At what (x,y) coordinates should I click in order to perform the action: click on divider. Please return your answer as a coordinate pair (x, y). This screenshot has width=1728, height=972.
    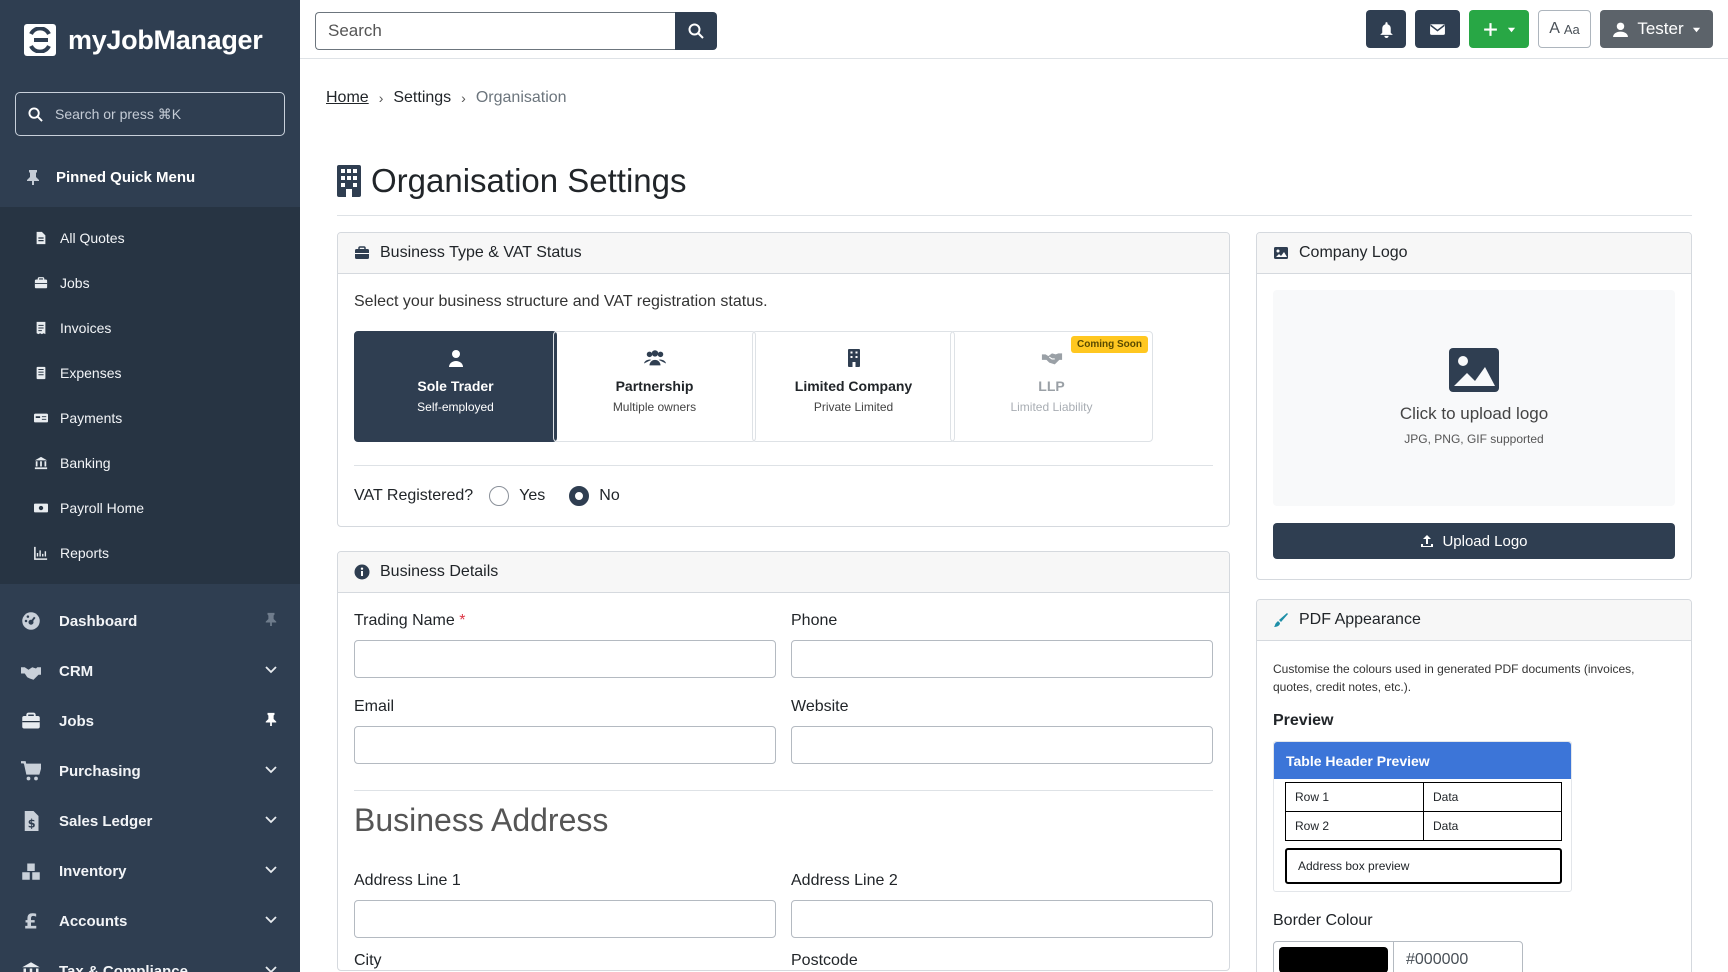
    Looking at the image, I should click on (783, 790).